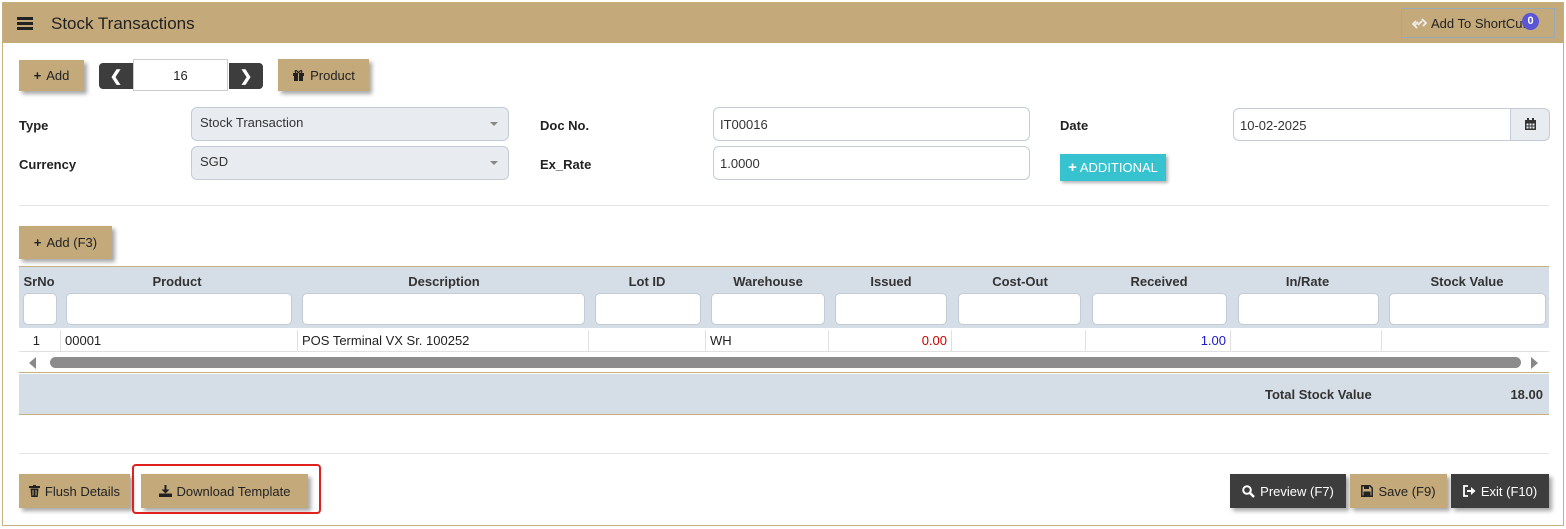 This screenshot has height=529, width=1566. I want to click on filter-input-cost-out, so click(1019, 309).